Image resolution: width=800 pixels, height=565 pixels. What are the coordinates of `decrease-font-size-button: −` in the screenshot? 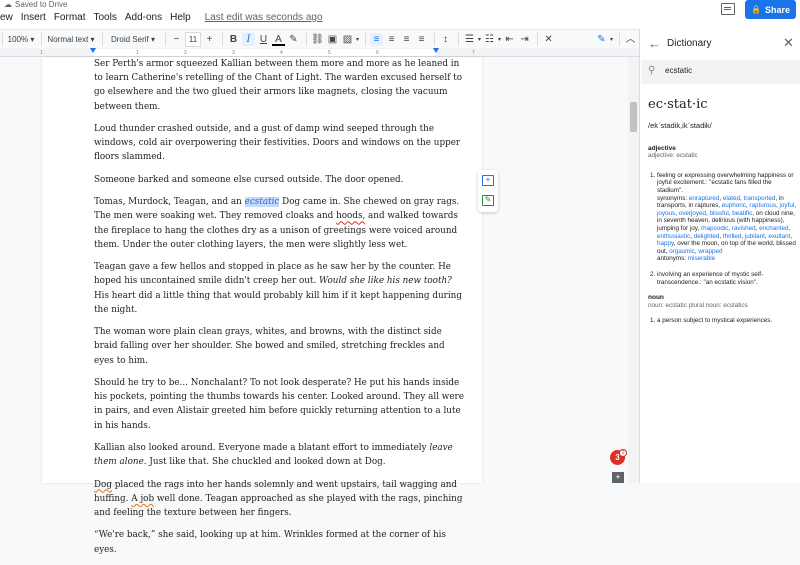 It's located at (176, 39).